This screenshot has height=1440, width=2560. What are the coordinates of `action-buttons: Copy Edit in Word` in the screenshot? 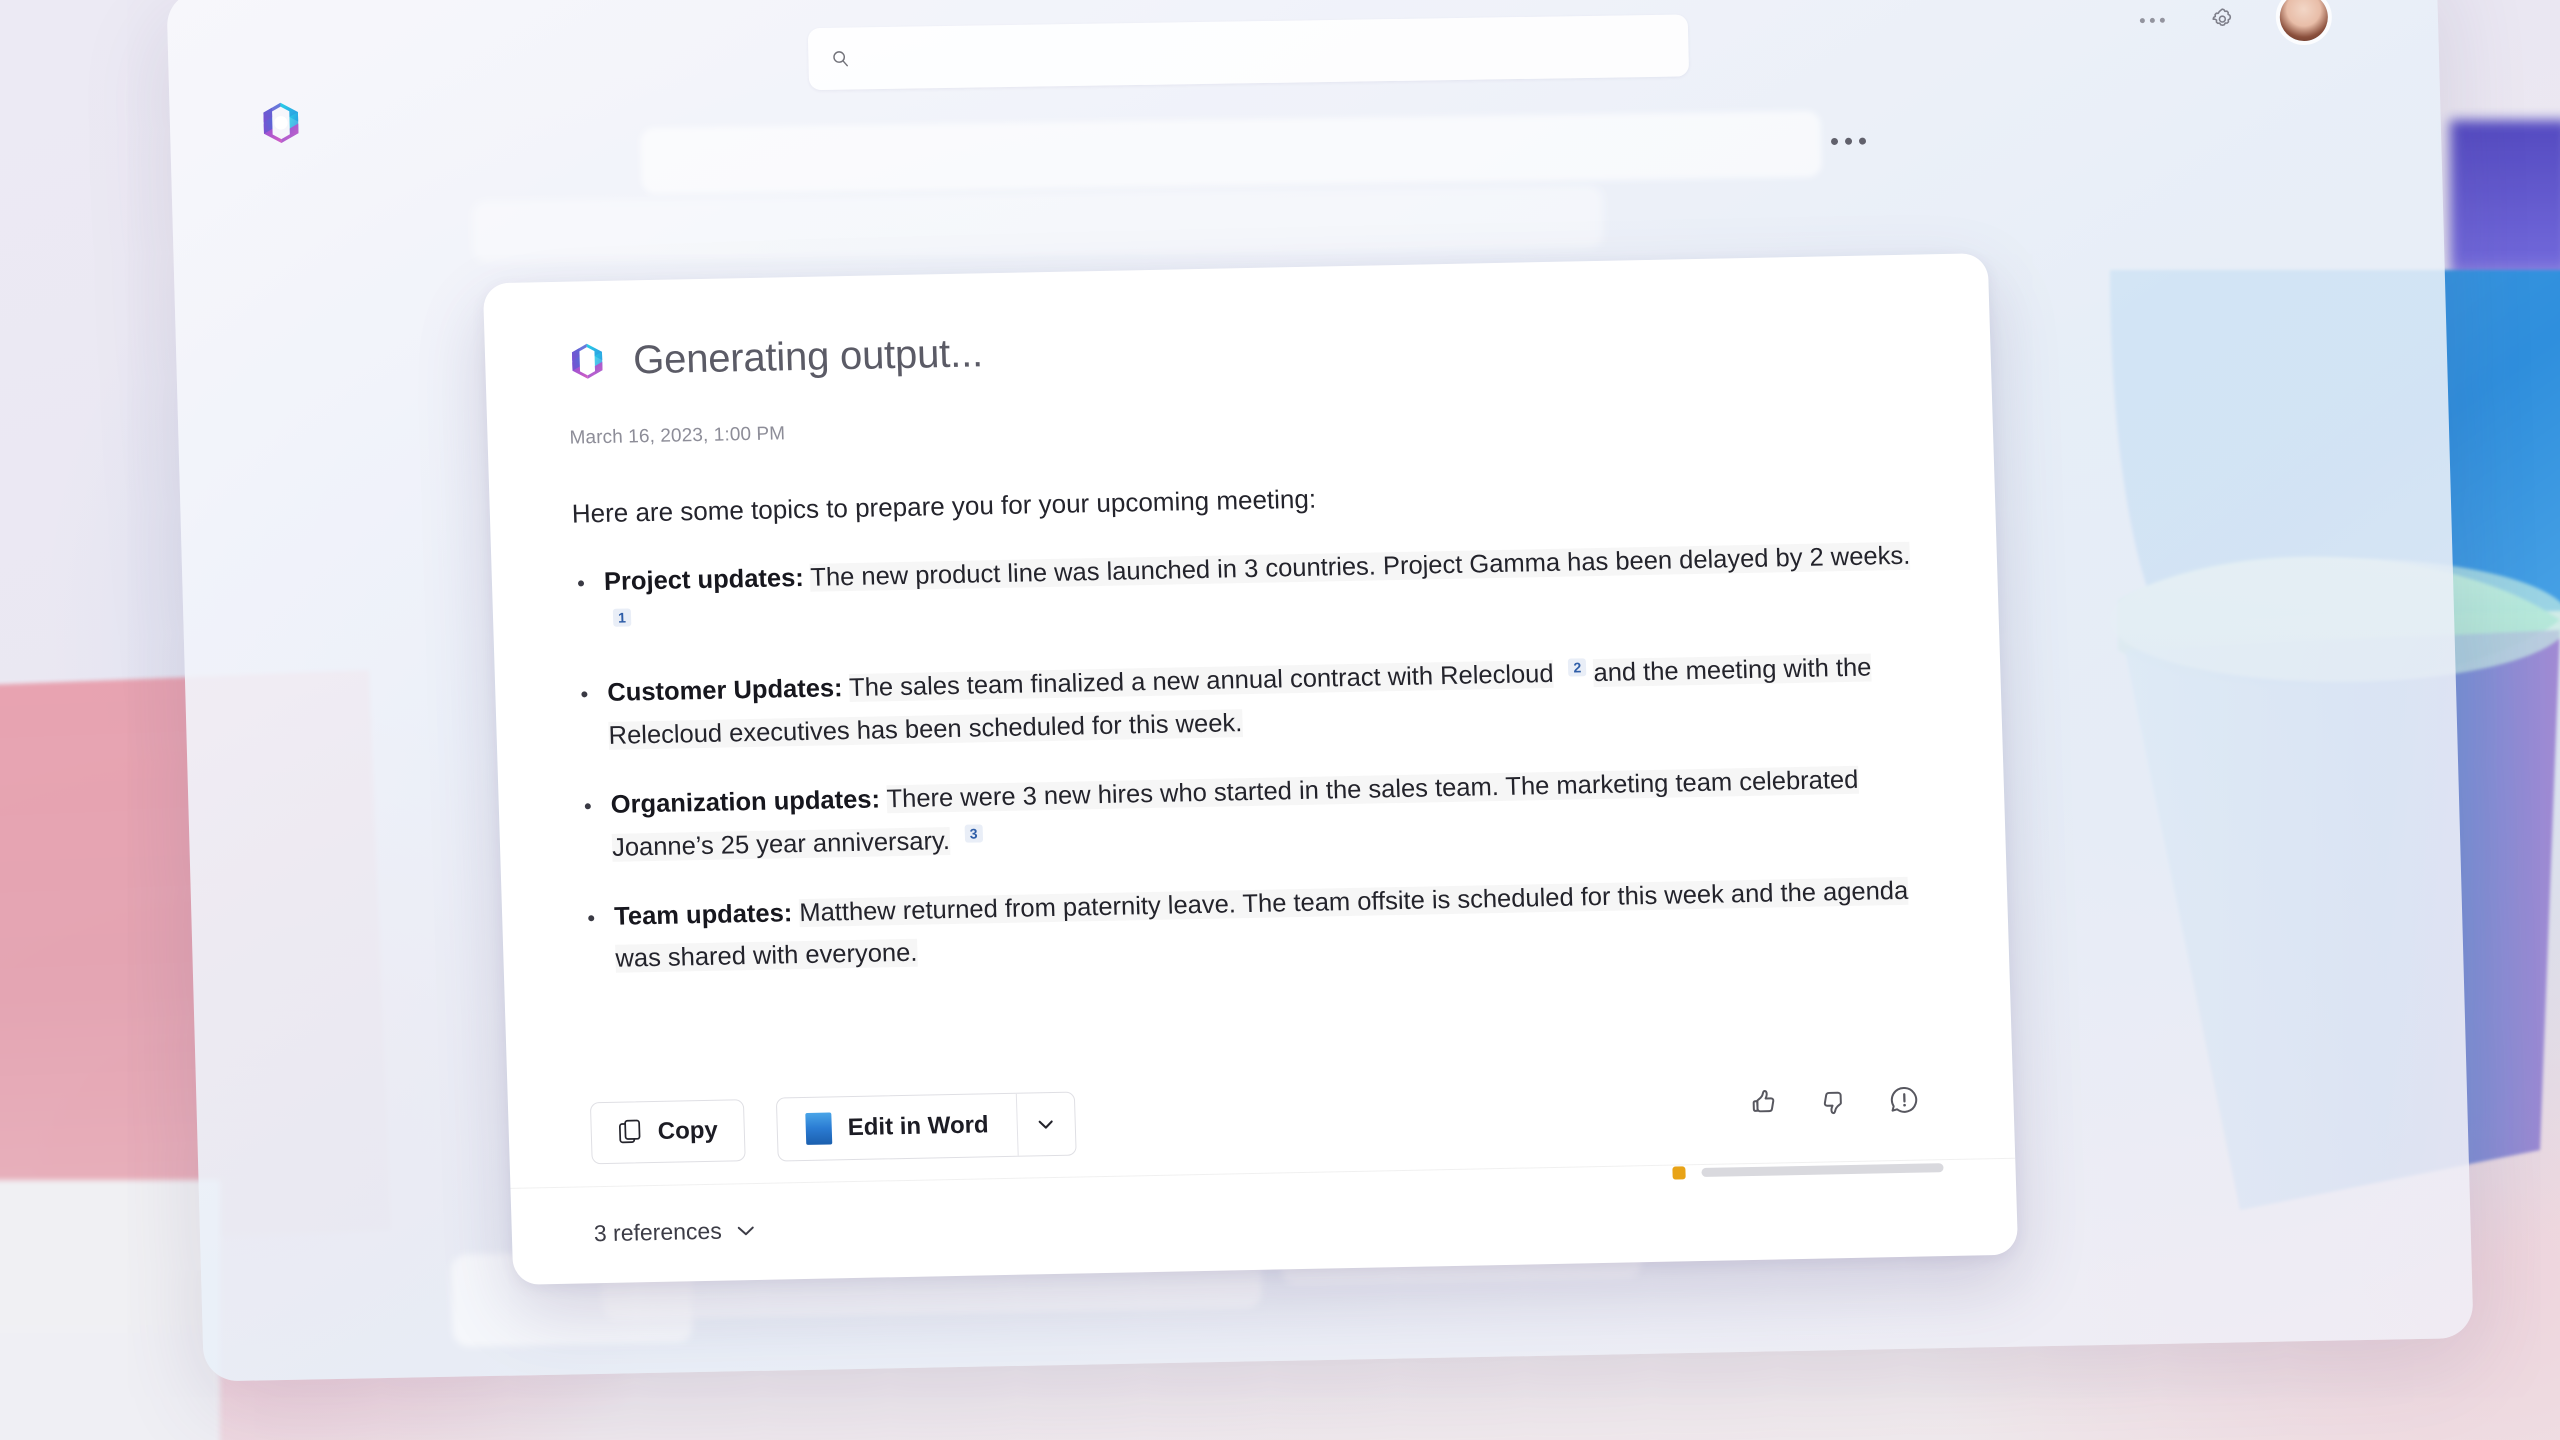 It's located at (833, 1128).